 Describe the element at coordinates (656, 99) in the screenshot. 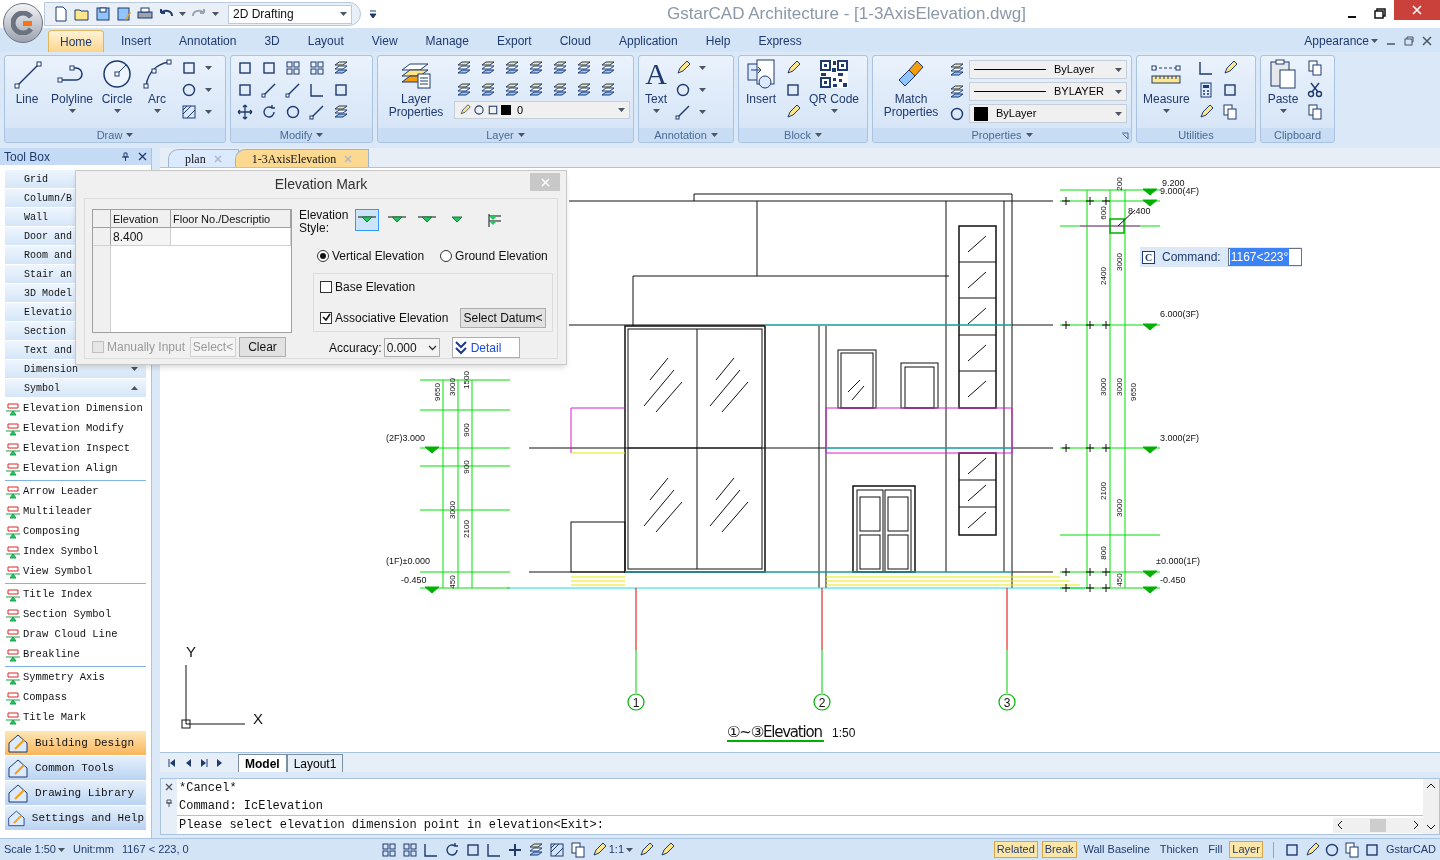

I see `ribbon-button-label: Text` at that location.